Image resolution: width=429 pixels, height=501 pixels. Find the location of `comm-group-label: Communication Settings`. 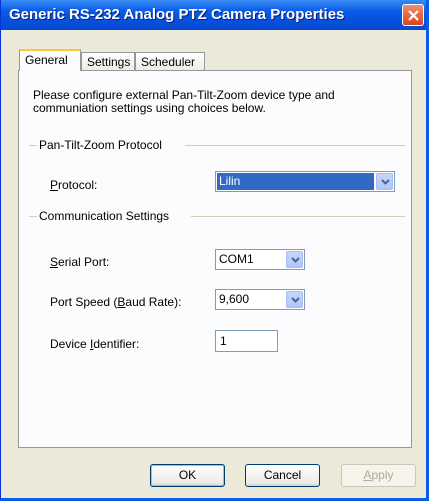

comm-group-label: Communication Settings is located at coordinates (104, 216).